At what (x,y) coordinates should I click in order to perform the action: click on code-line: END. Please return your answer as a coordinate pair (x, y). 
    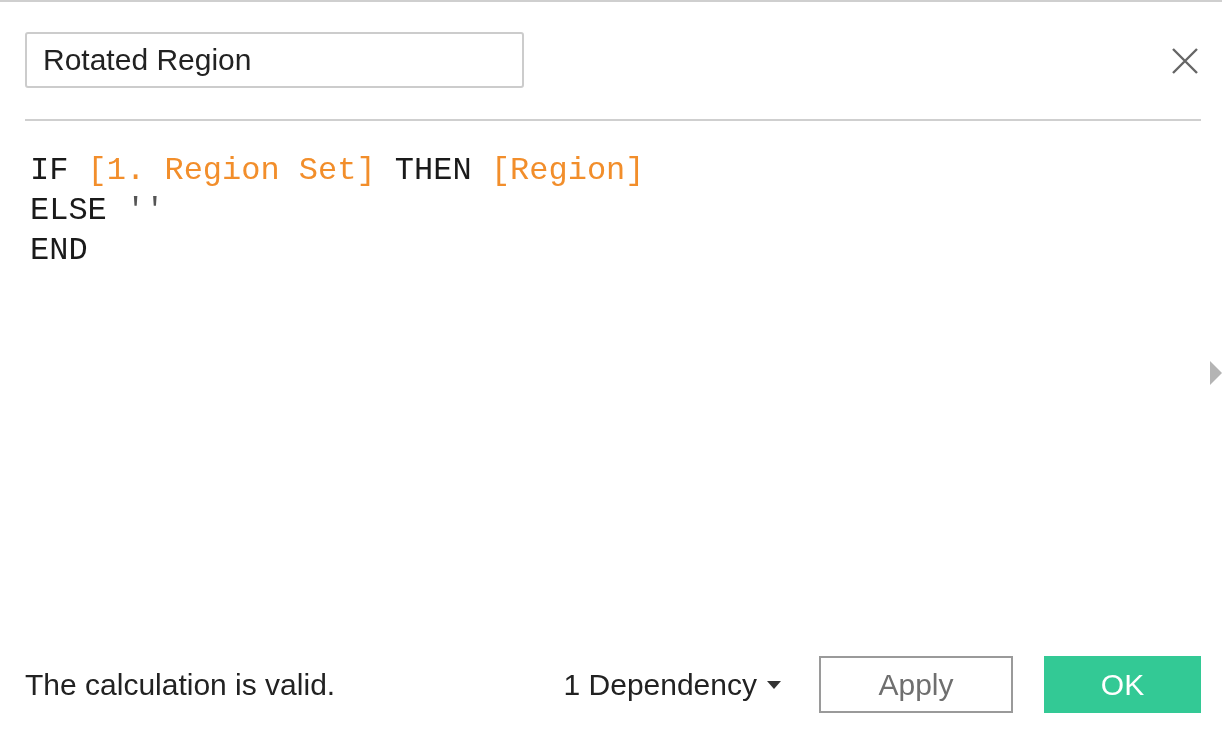
    Looking at the image, I should click on (59, 251).